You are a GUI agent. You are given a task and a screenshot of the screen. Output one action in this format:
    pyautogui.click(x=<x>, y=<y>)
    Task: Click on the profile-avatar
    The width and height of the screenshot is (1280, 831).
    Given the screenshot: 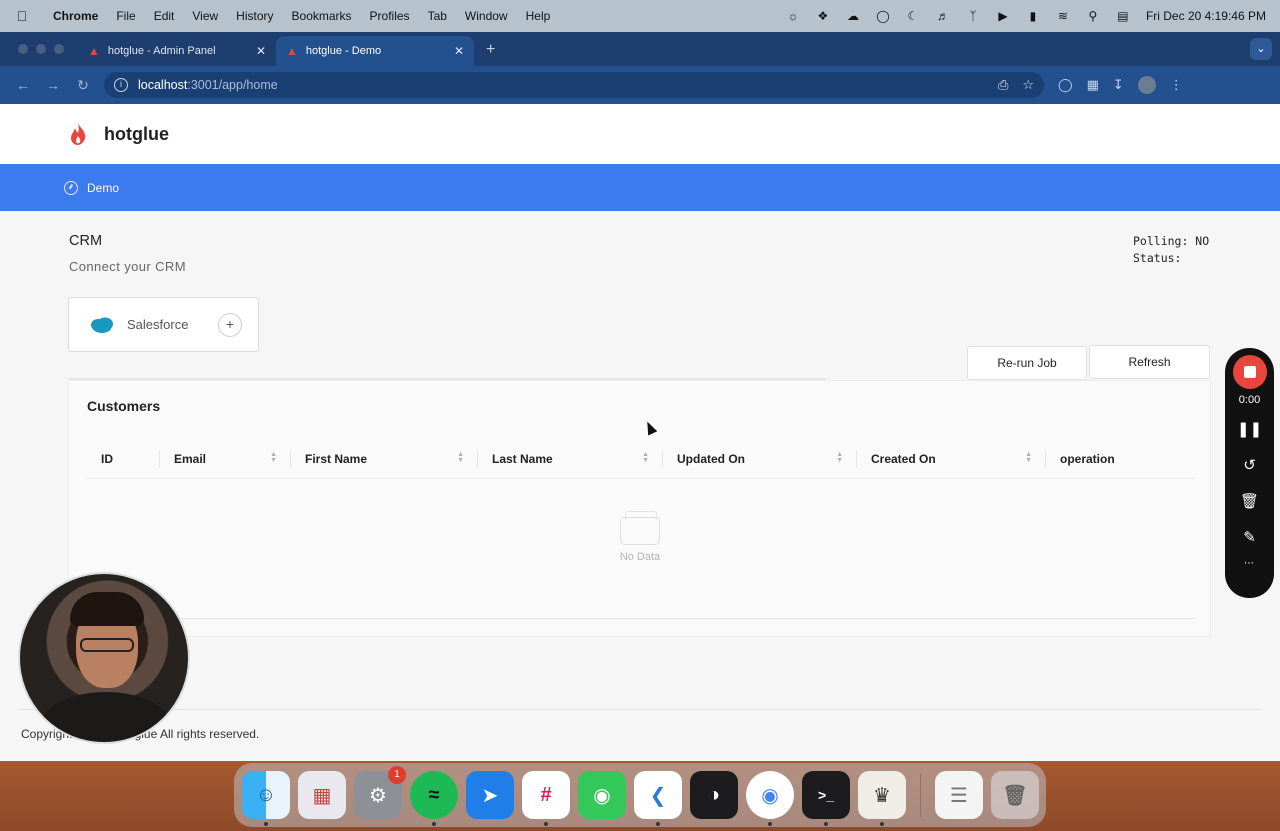 What is the action you would take?
    pyautogui.click(x=1146, y=85)
    